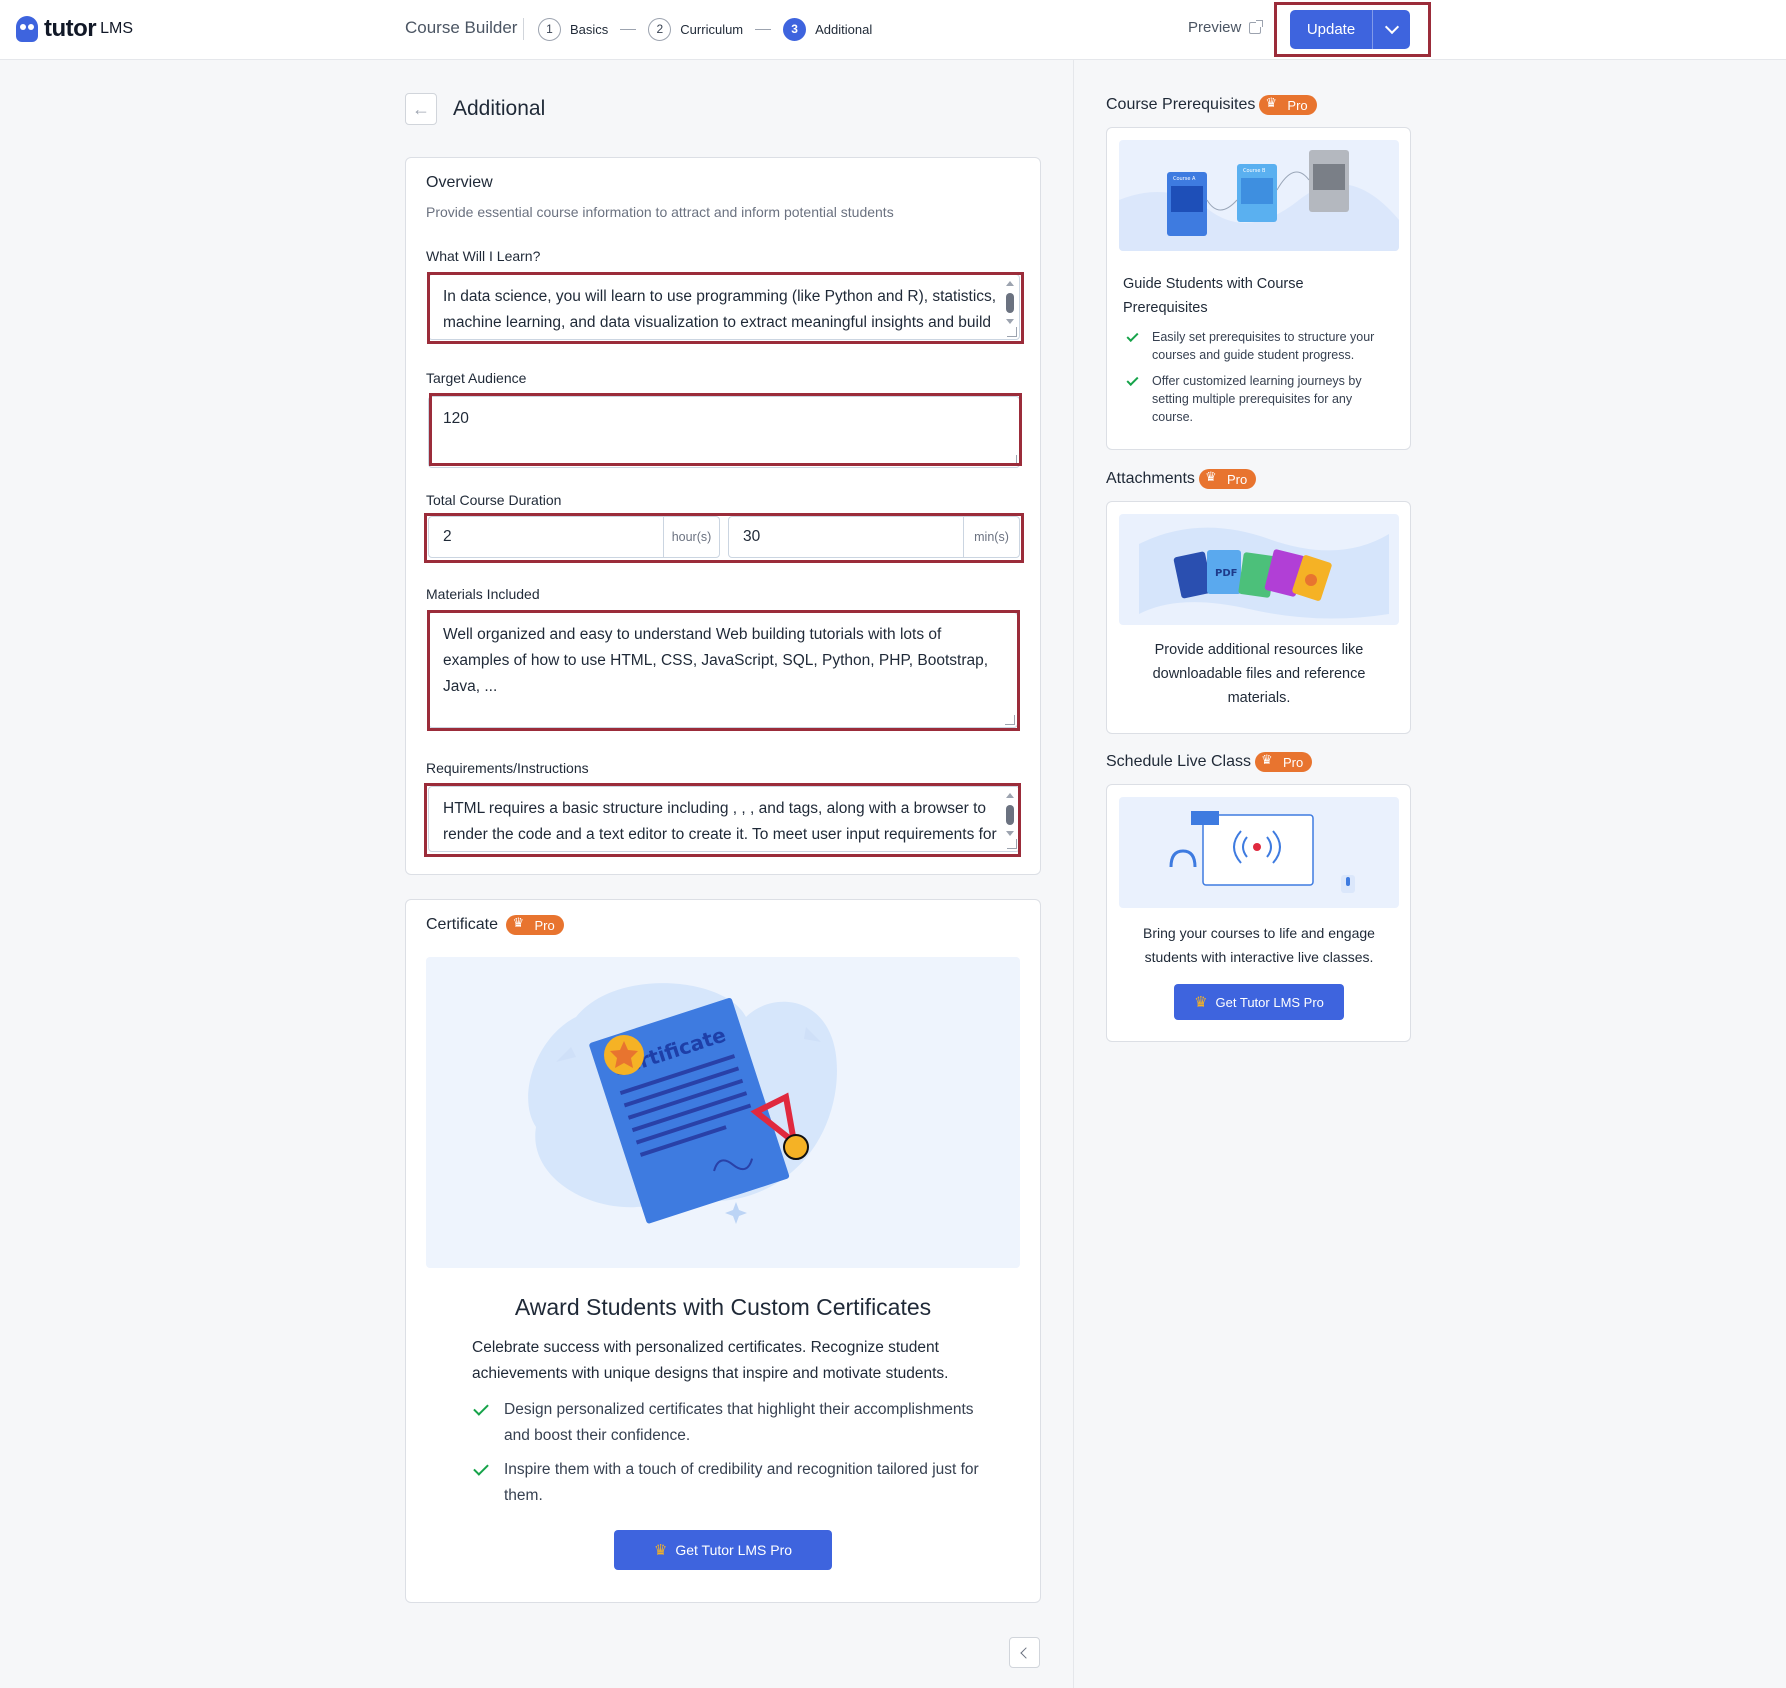  Describe the element at coordinates (462, 925) in the screenshot. I see `certificate-title: Certificate` at that location.